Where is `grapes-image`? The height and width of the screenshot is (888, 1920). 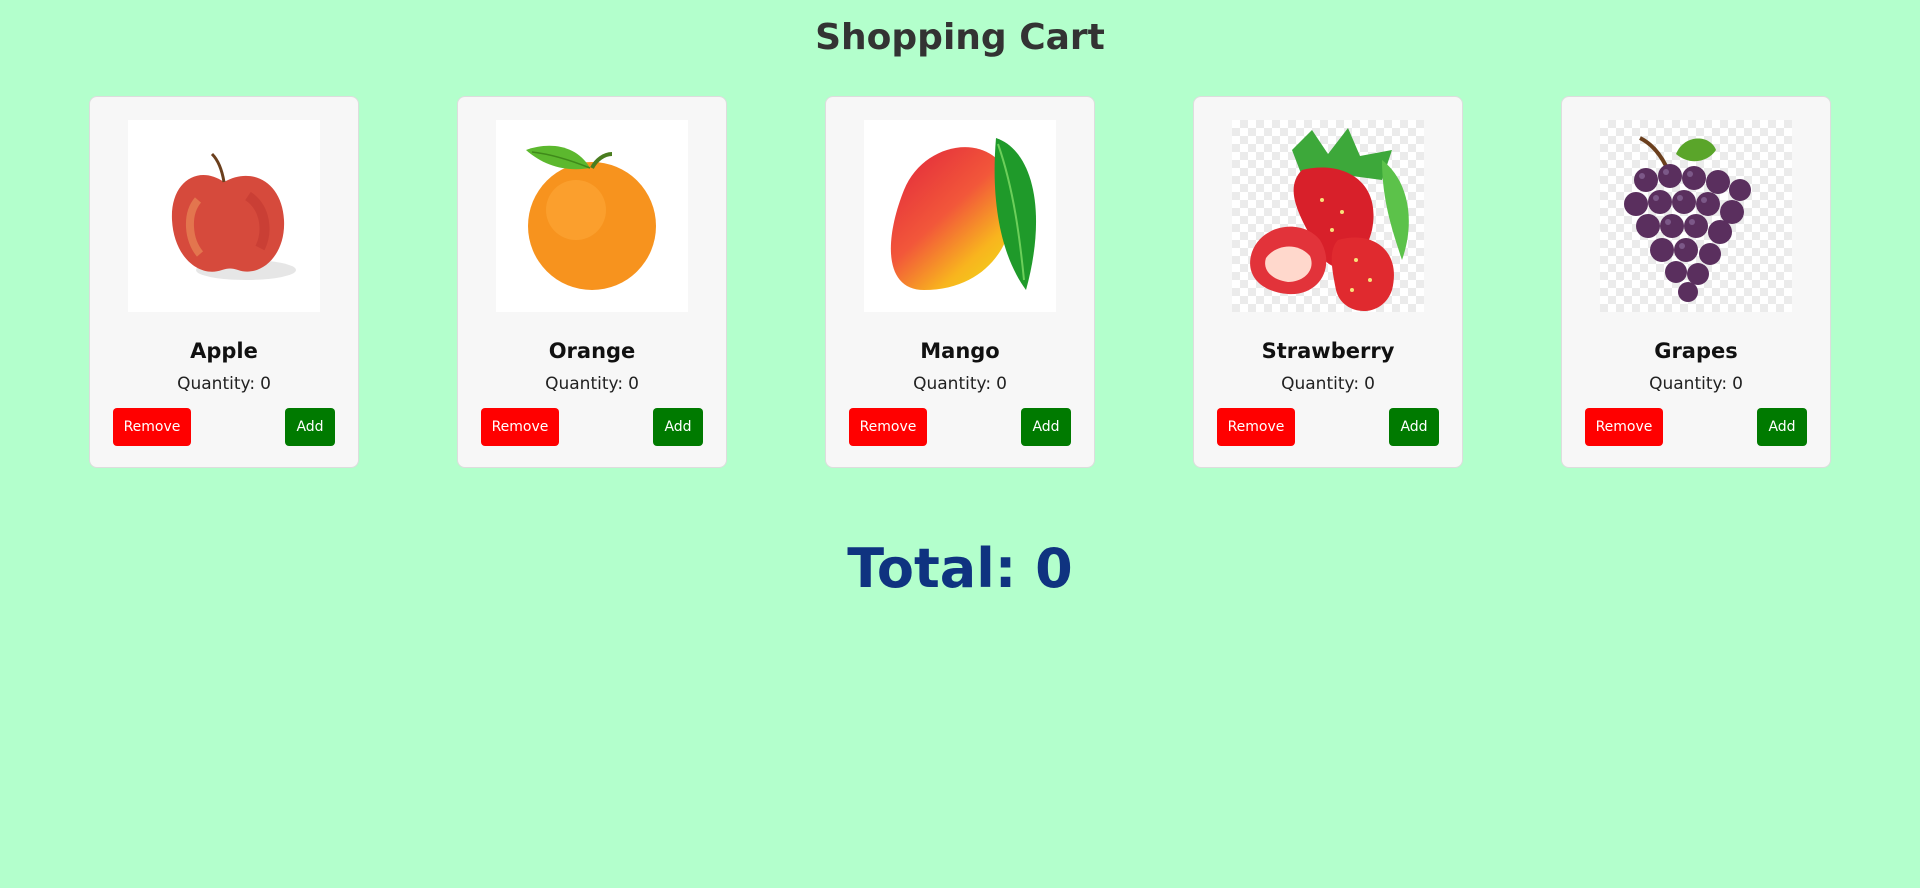
grapes-image is located at coordinates (1696, 216).